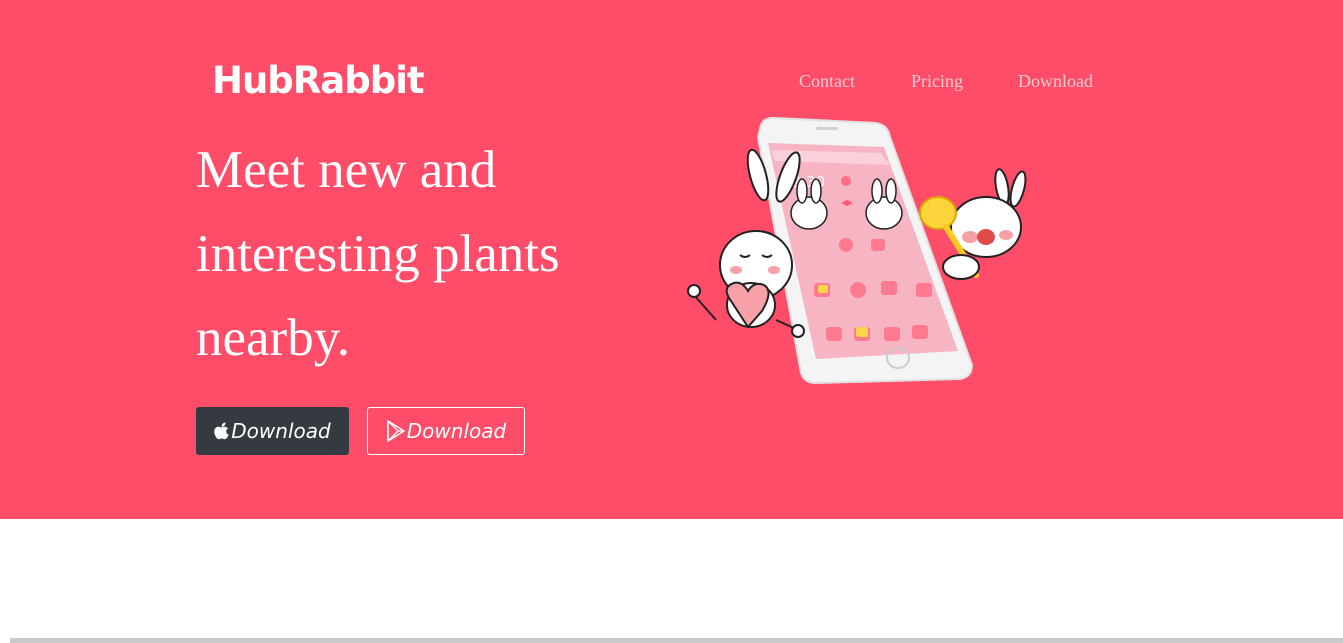  Describe the element at coordinates (318, 81) in the screenshot. I see `brand-logo: HubRabbit` at that location.